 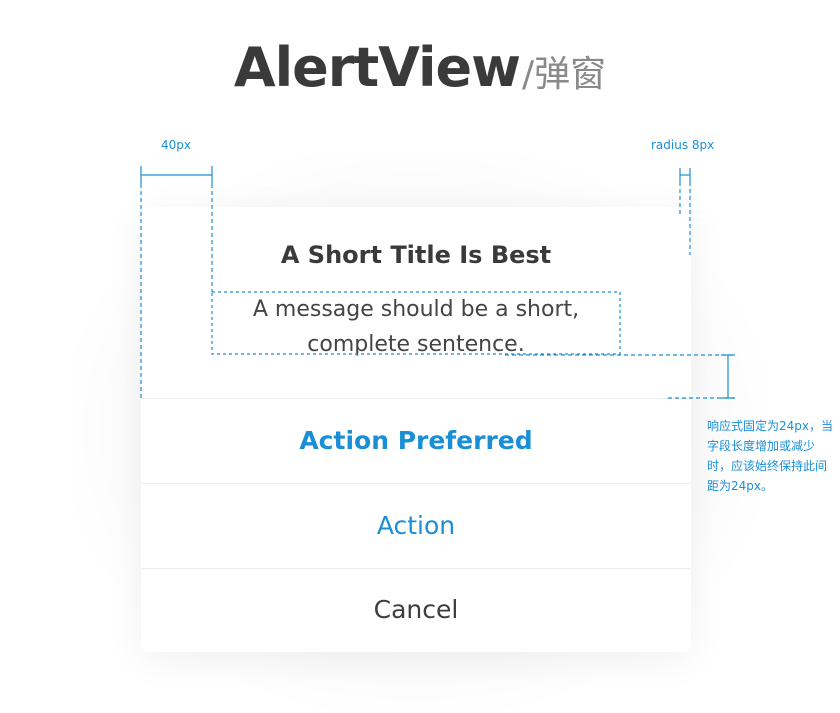 I want to click on alert-message-line-1: A message should be a short,, so click(x=416, y=309).